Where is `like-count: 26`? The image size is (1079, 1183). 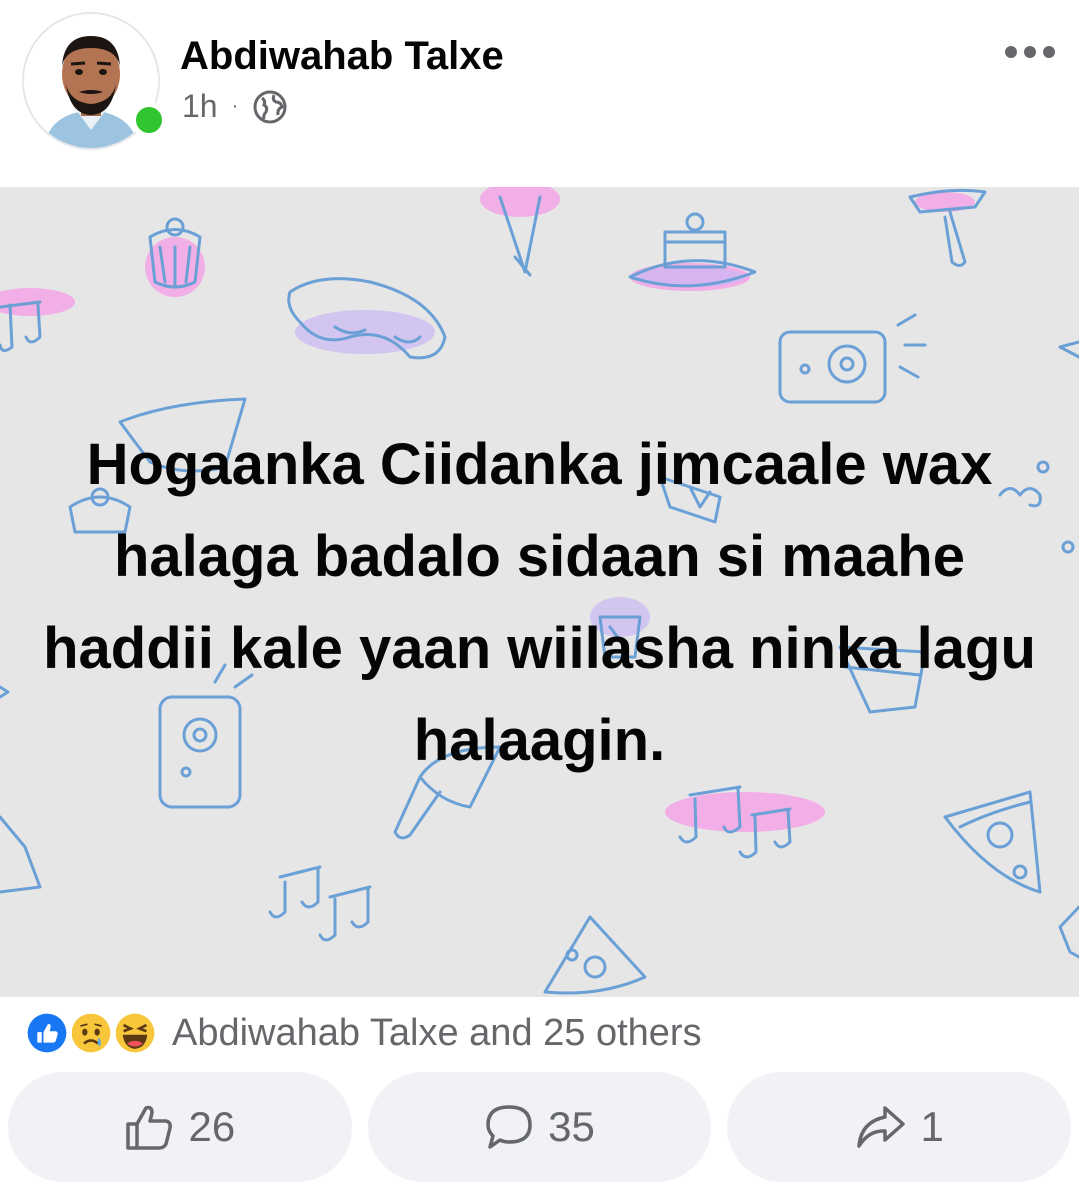 like-count: 26 is located at coordinates (212, 1126).